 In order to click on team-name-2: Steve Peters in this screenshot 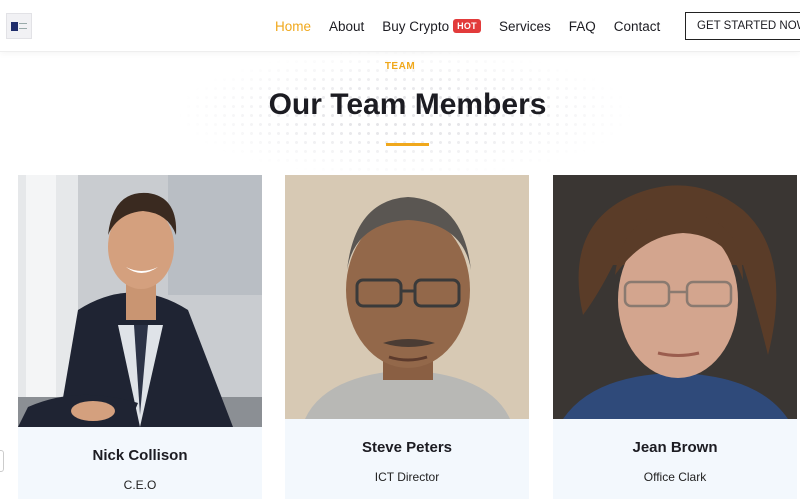, I will do `click(407, 447)`.